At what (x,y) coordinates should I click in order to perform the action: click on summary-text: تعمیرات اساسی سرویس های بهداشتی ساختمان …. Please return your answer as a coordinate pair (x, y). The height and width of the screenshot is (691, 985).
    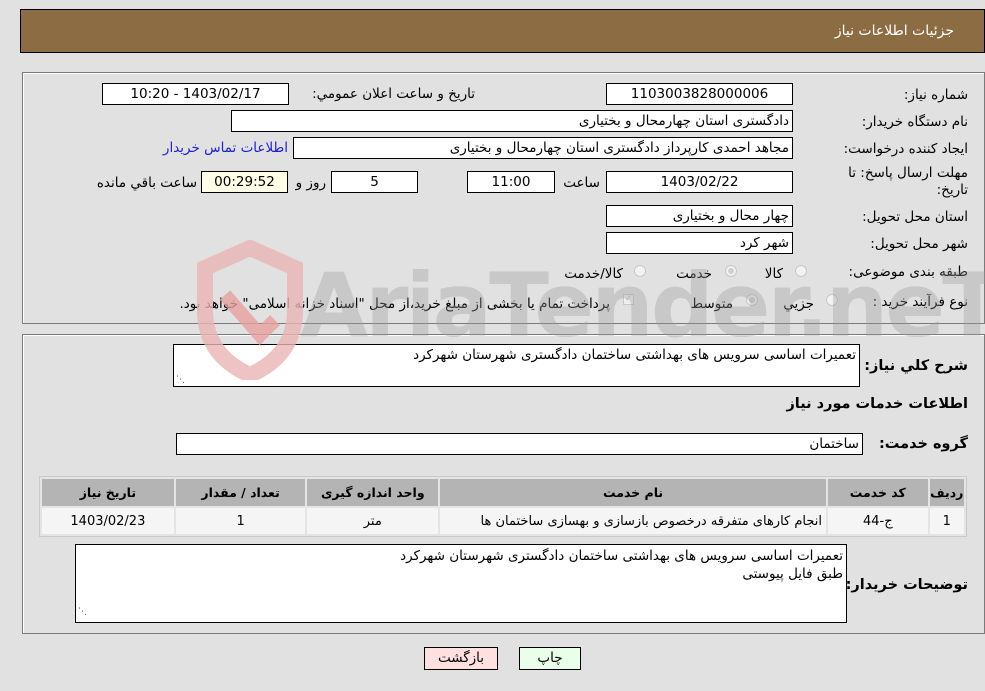
    Looking at the image, I should click on (634, 355).